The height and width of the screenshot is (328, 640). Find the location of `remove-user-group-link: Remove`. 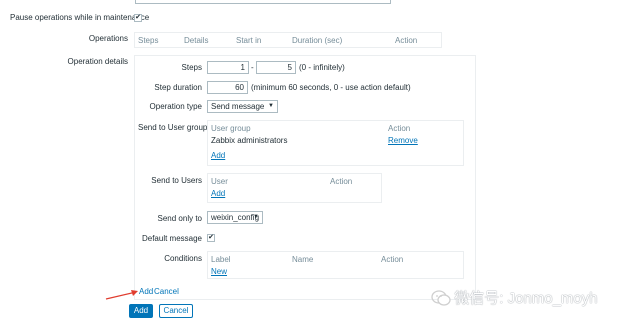

remove-user-group-link: Remove is located at coordinates (403, 140).